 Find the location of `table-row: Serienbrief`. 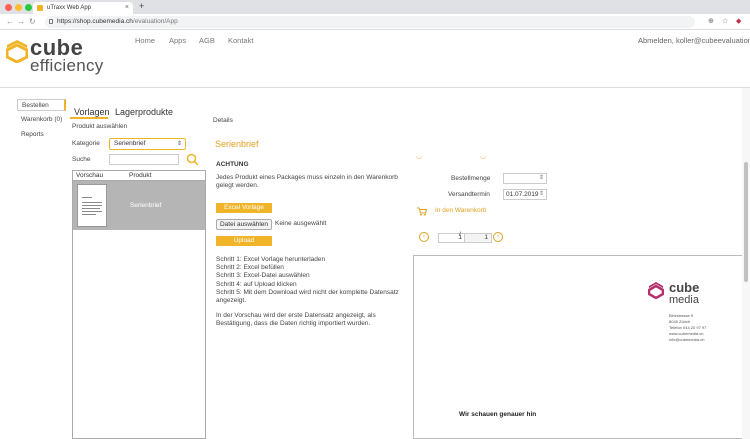

table-row: Serienbrief is located at coordinates (139, 205).